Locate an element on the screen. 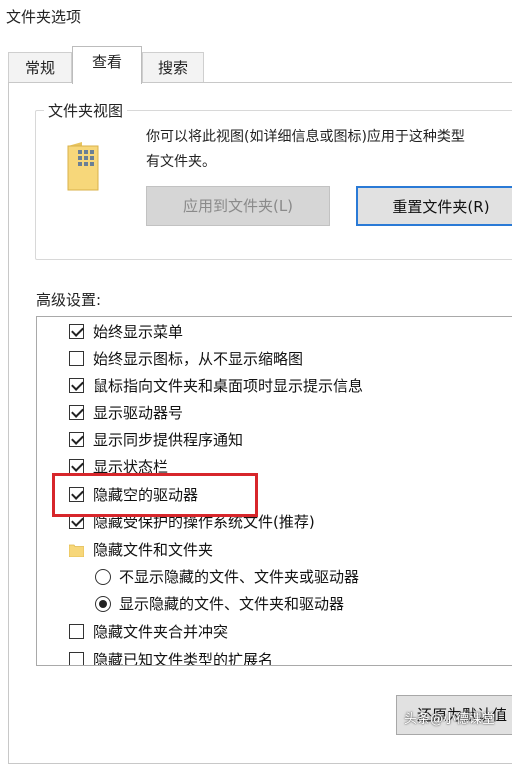 This screenshot has height=764, width=512. reset-folders-button: 重置文件夹(R) is located at coordinates (434, 206).